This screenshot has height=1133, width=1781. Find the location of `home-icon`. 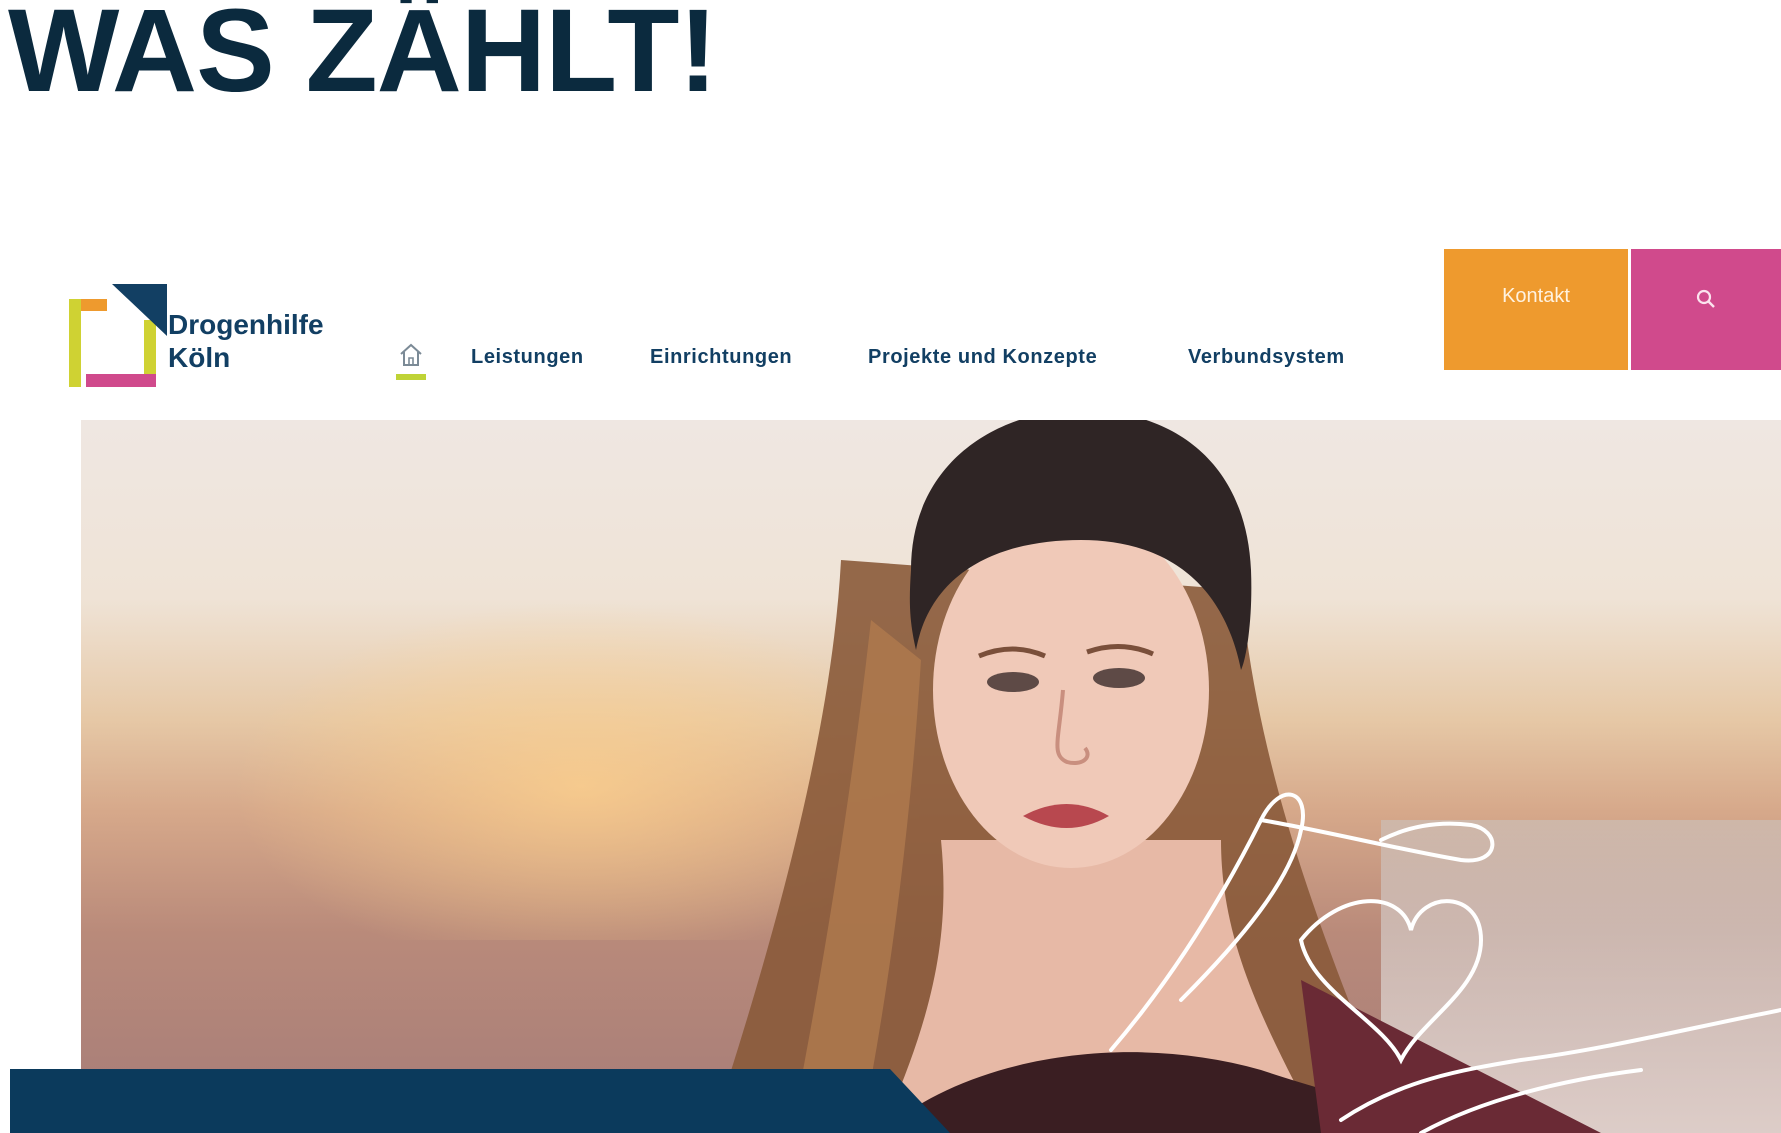

home-icon is located at coordinates (411, 354).